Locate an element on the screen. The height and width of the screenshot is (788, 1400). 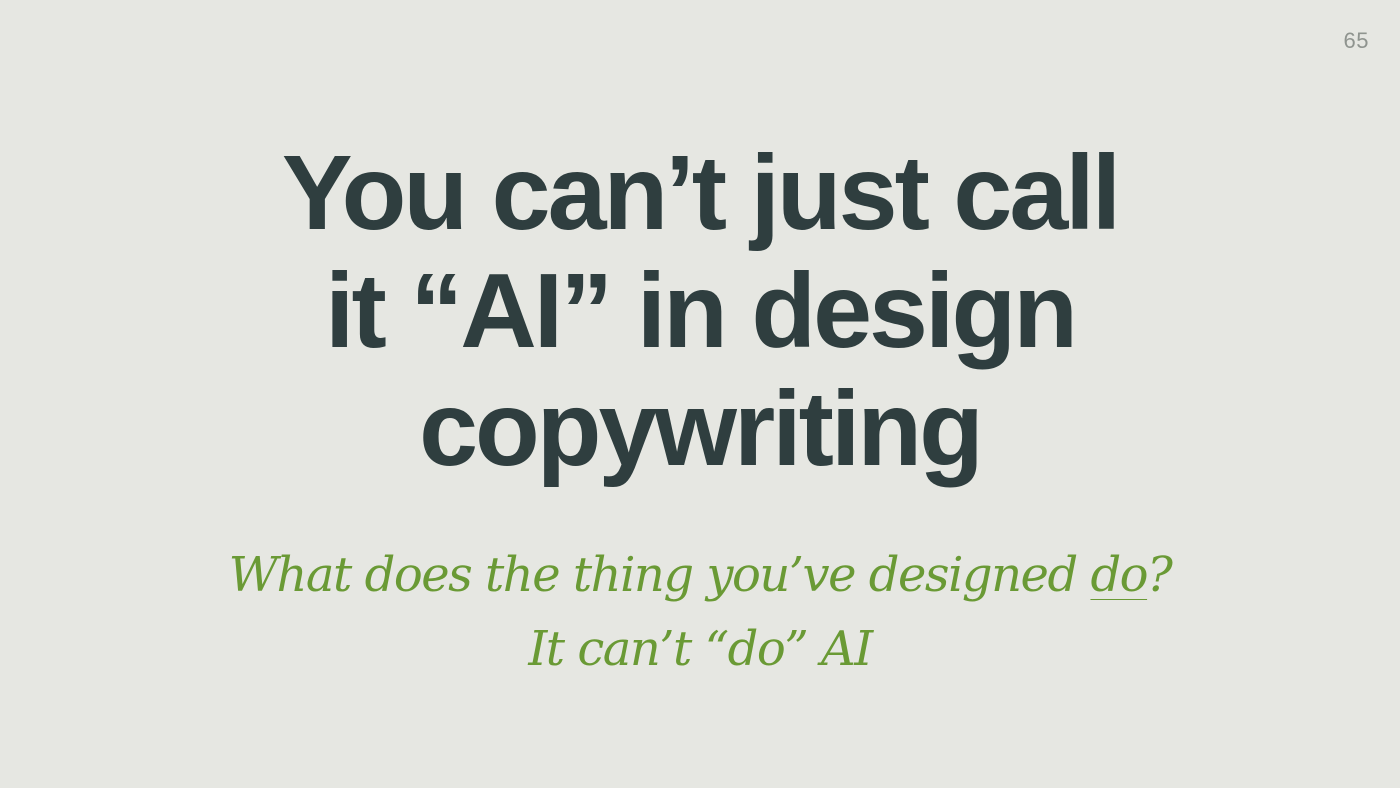
headline-line-3: copywriting is located at coordinates (701, 429).